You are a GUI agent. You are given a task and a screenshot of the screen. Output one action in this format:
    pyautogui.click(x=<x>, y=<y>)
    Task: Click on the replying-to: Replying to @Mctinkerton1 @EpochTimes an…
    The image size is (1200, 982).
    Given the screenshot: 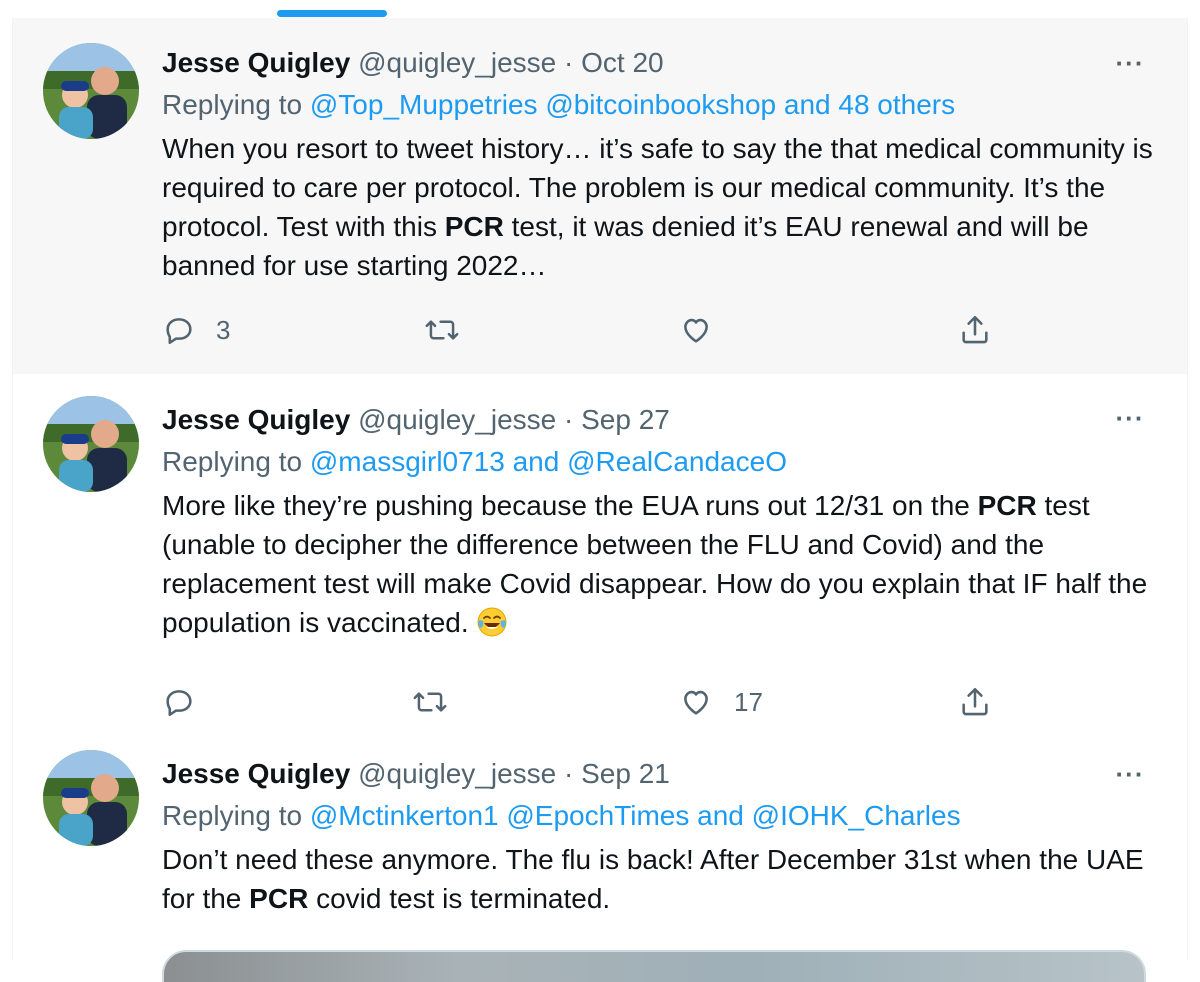 What is the action you would take?
    pyautogui.click(x=659, y=816)
    